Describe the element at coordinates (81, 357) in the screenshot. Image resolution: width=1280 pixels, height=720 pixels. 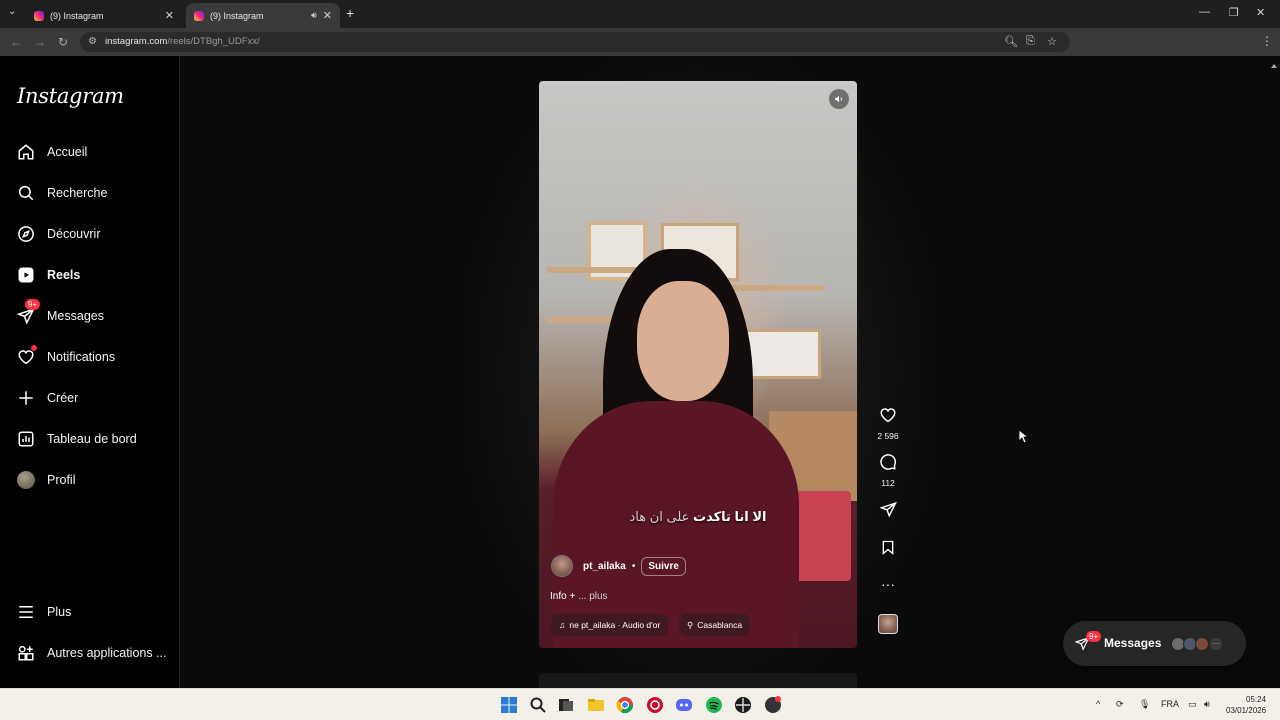
I see `sidebar-item-label: Notifications` at that location.